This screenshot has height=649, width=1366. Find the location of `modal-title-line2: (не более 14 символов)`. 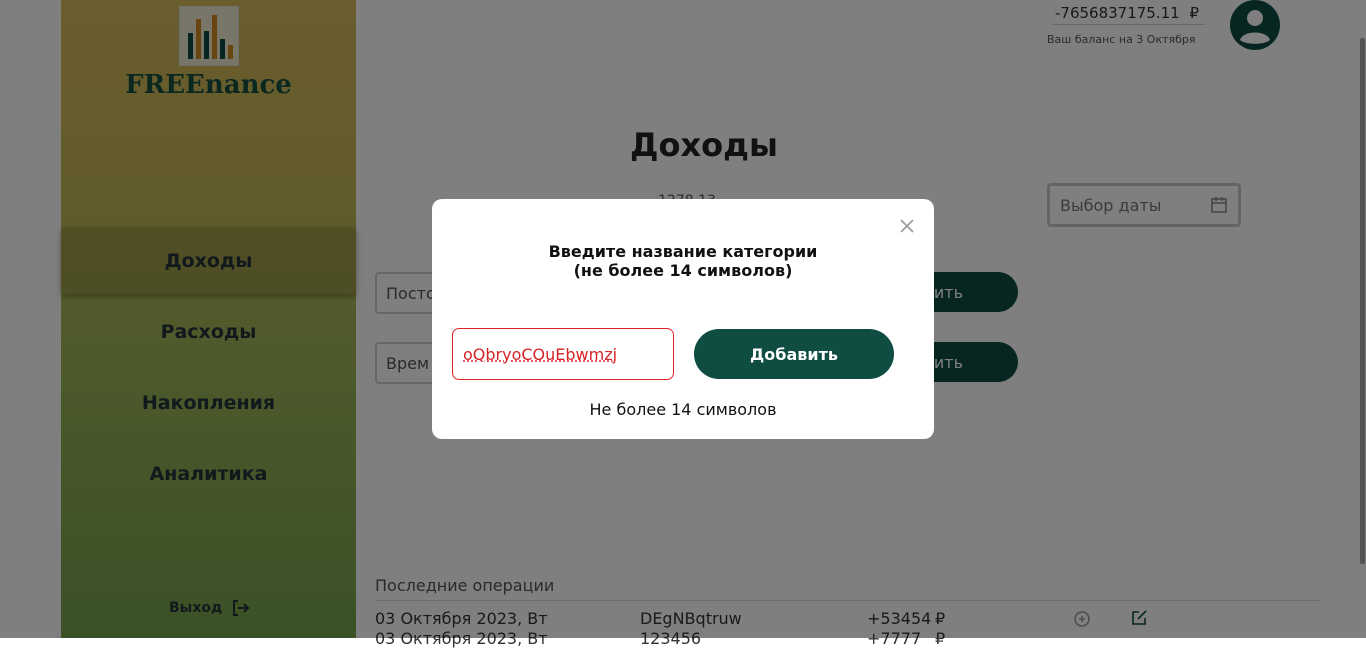

modal-title-line2: (не более 14 символов) is located at coordinates (683, 270).